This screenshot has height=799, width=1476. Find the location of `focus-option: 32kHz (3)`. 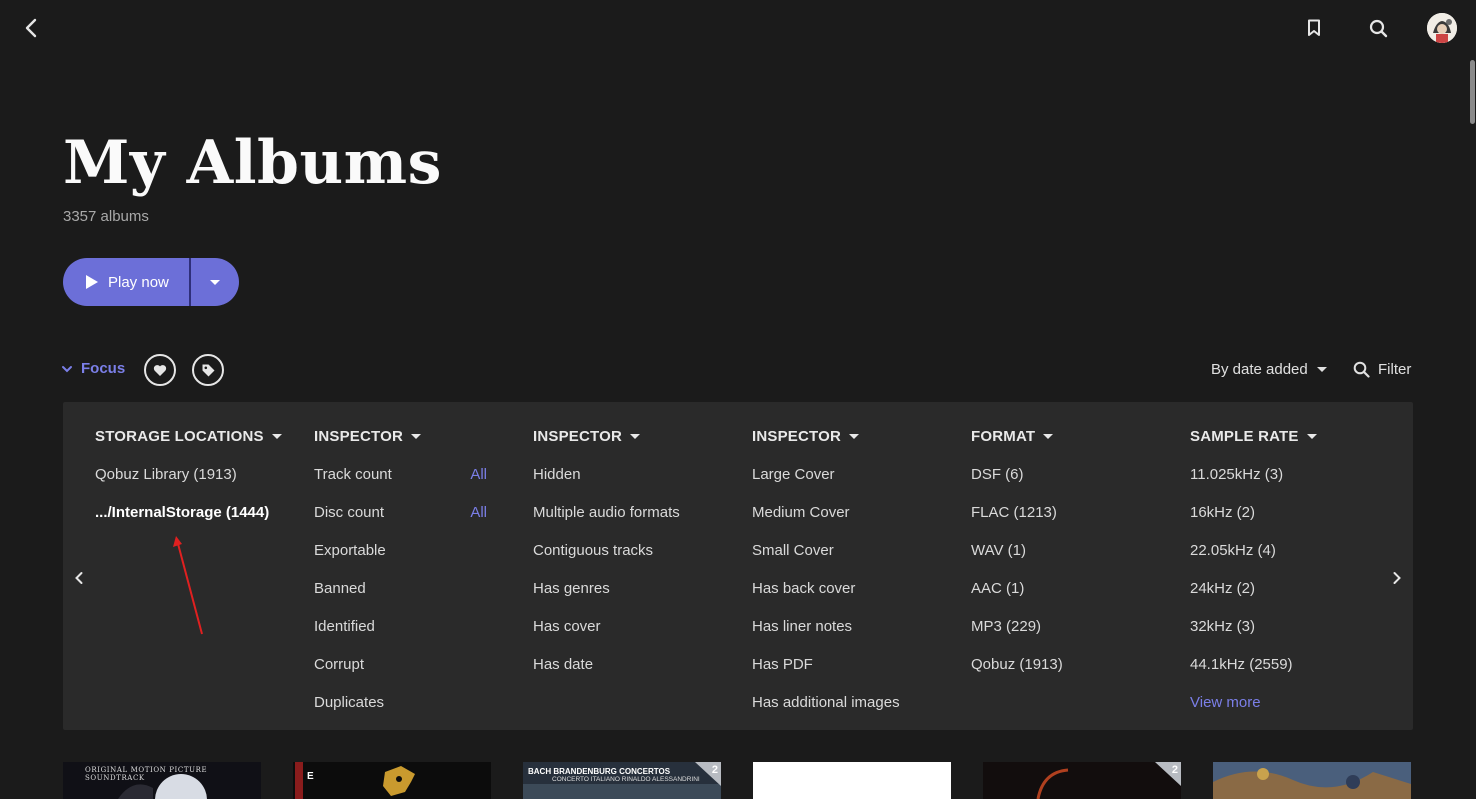

focus-option: 32kHz (3) is located at coordinates (1290, 637).